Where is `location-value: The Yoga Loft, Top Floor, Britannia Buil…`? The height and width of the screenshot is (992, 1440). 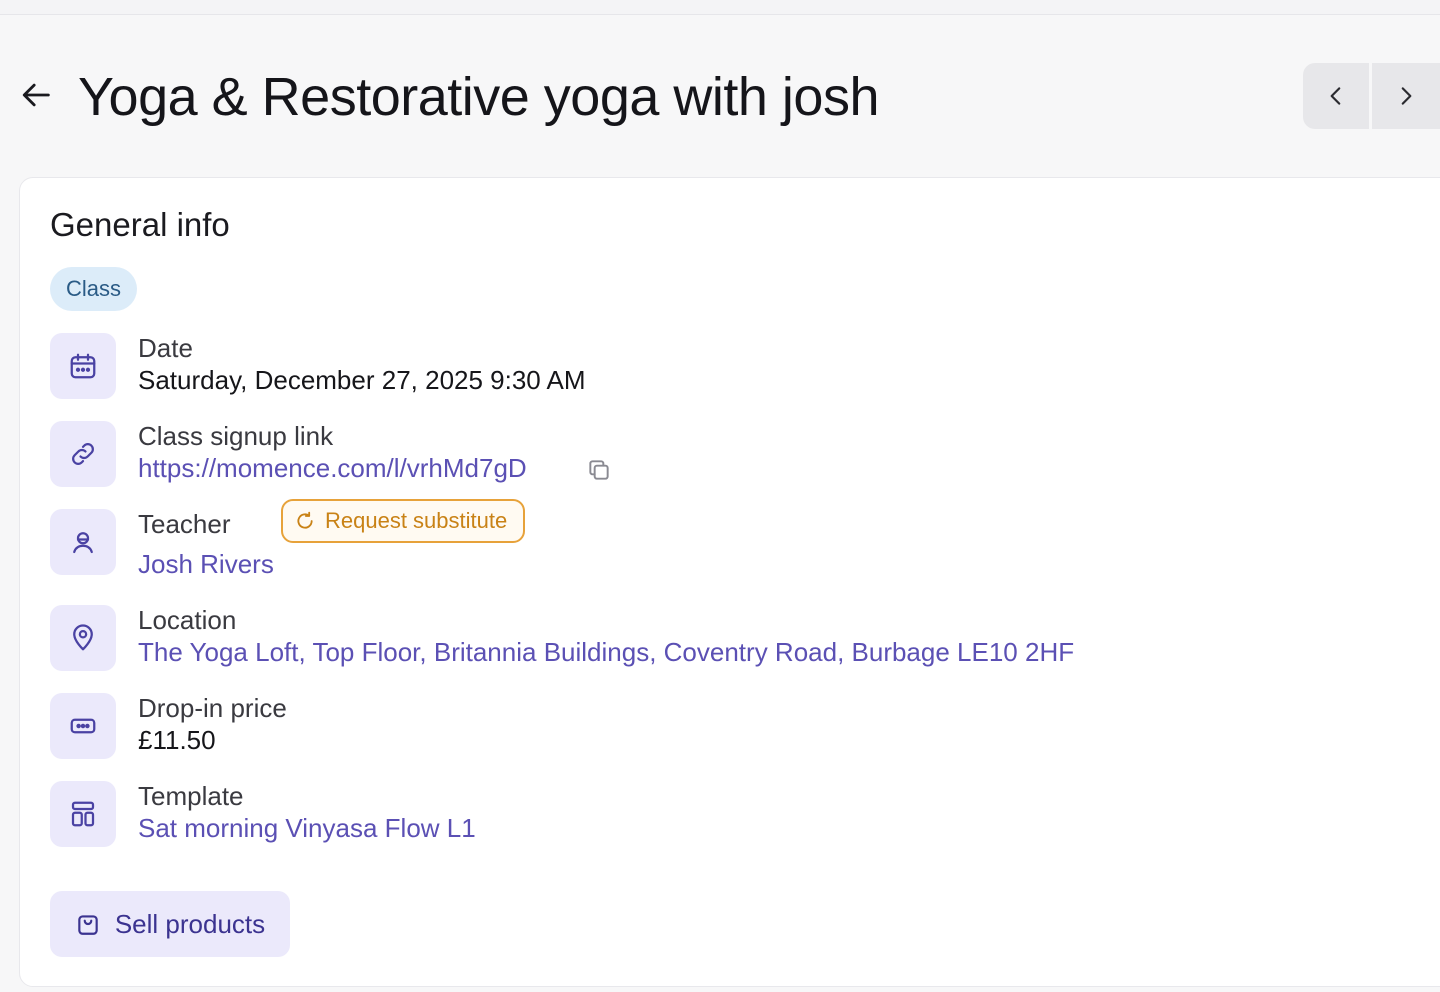
location-value: The Yoga Loft, Top Floor, Britannia Buil… is located at coordinates (606, 652).